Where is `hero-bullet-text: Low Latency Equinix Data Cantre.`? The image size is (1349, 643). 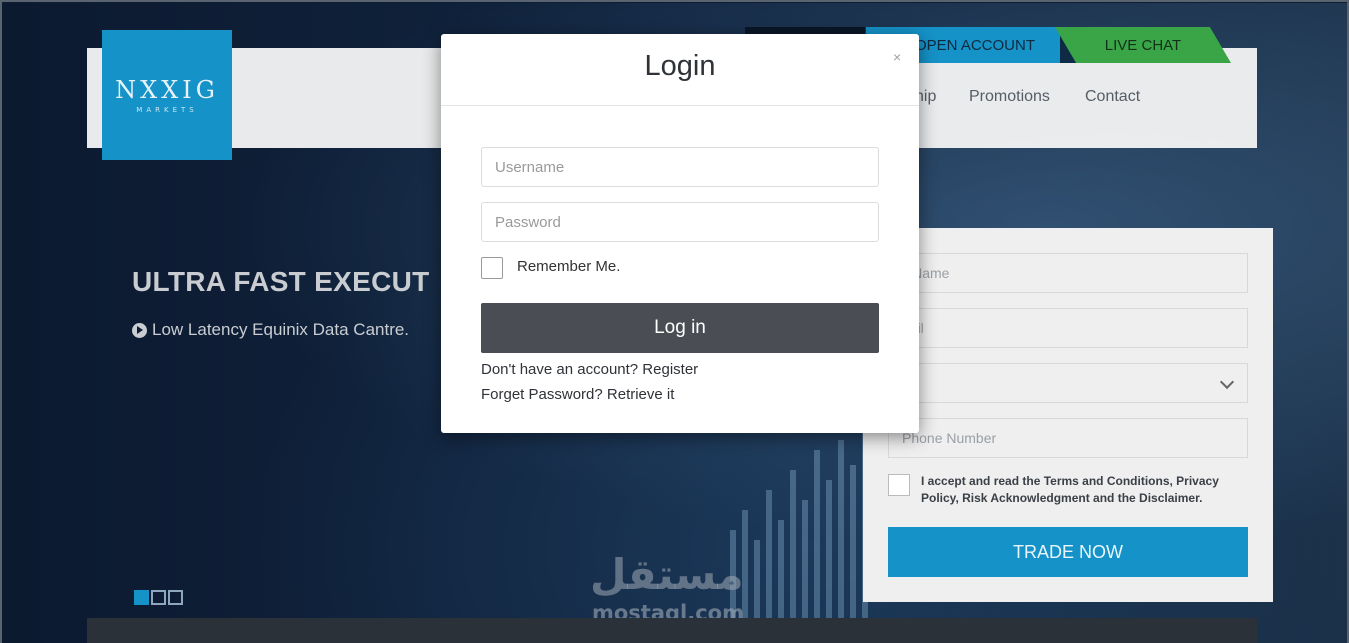 hero-bullet-text: Low Latency Equinix Data Cantre. is located at coordinates (281, 329).